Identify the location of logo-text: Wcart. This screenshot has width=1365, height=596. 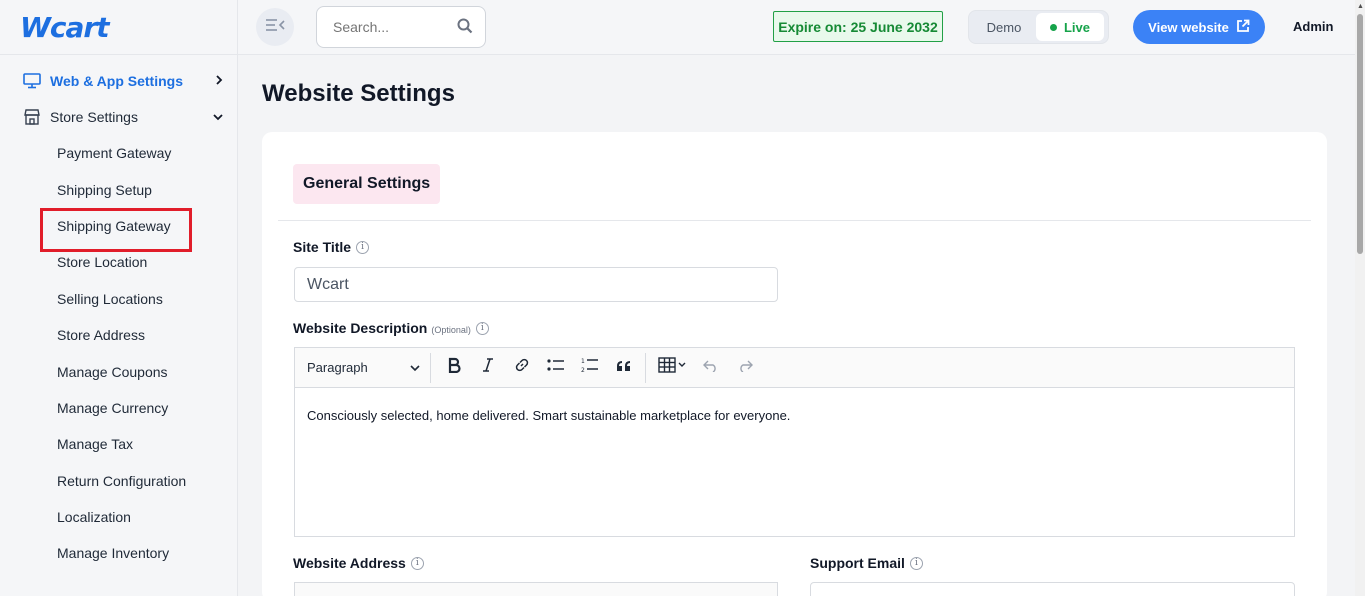
(65, 27).